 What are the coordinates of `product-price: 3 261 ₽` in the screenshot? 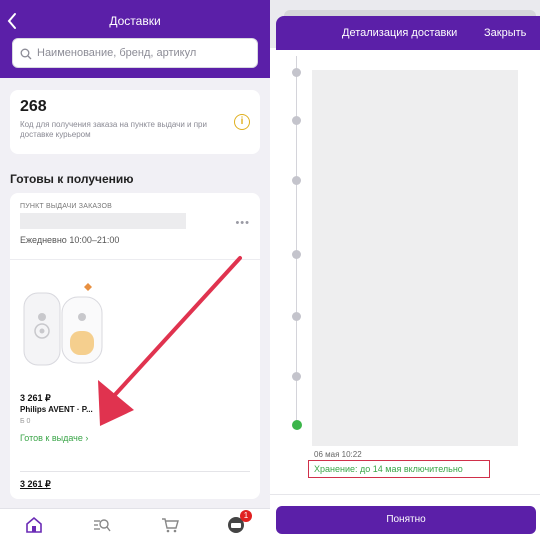 It's located at (35, 398).